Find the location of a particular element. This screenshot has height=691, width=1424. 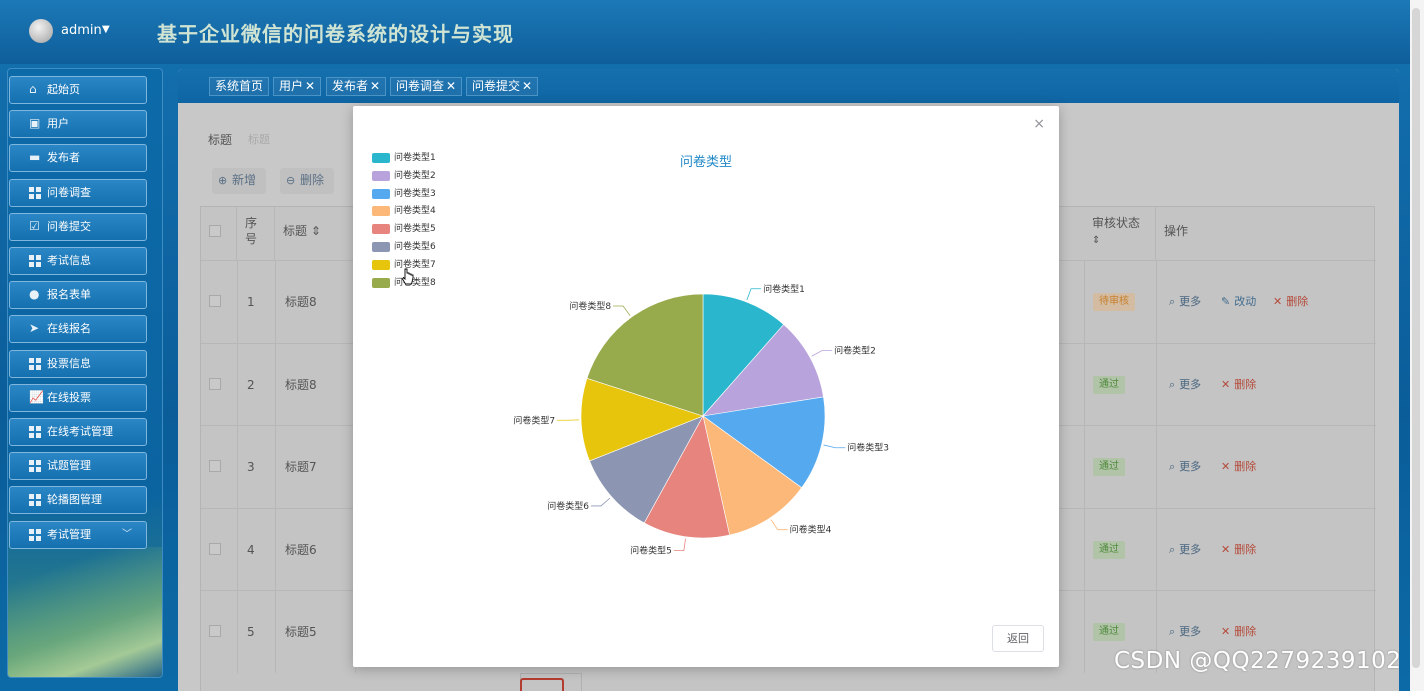

tab-surveys: 问卷调查 ✕ is located at coordinates (426, 86).